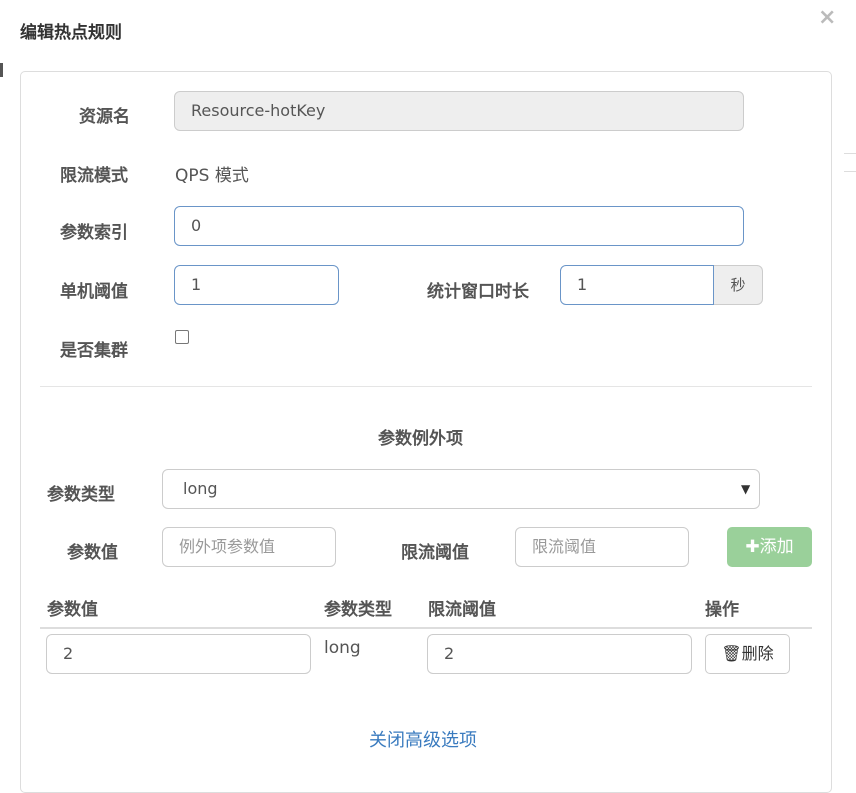 Image resolution: width=856 pixels, height=793 pixels. I want to click on row-type: long, so click(342, 648).